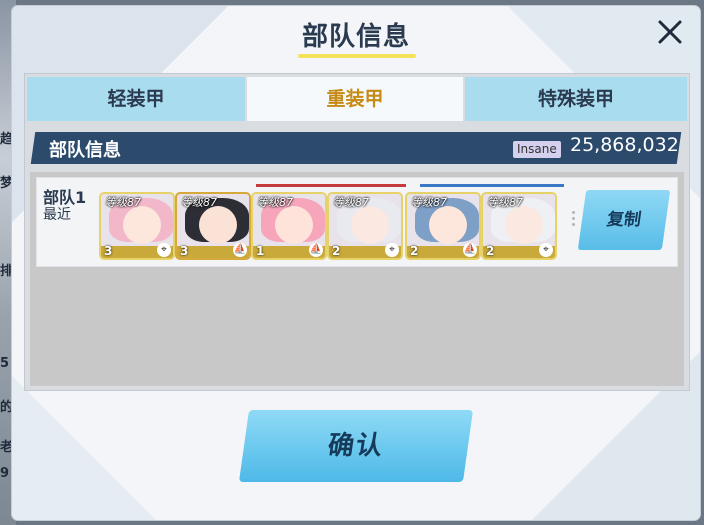  What do you see at coordinates (576, 99) in the screenshot?
I see `tab-special-armor: 特殊装甲` at bounding box center [576, 99].